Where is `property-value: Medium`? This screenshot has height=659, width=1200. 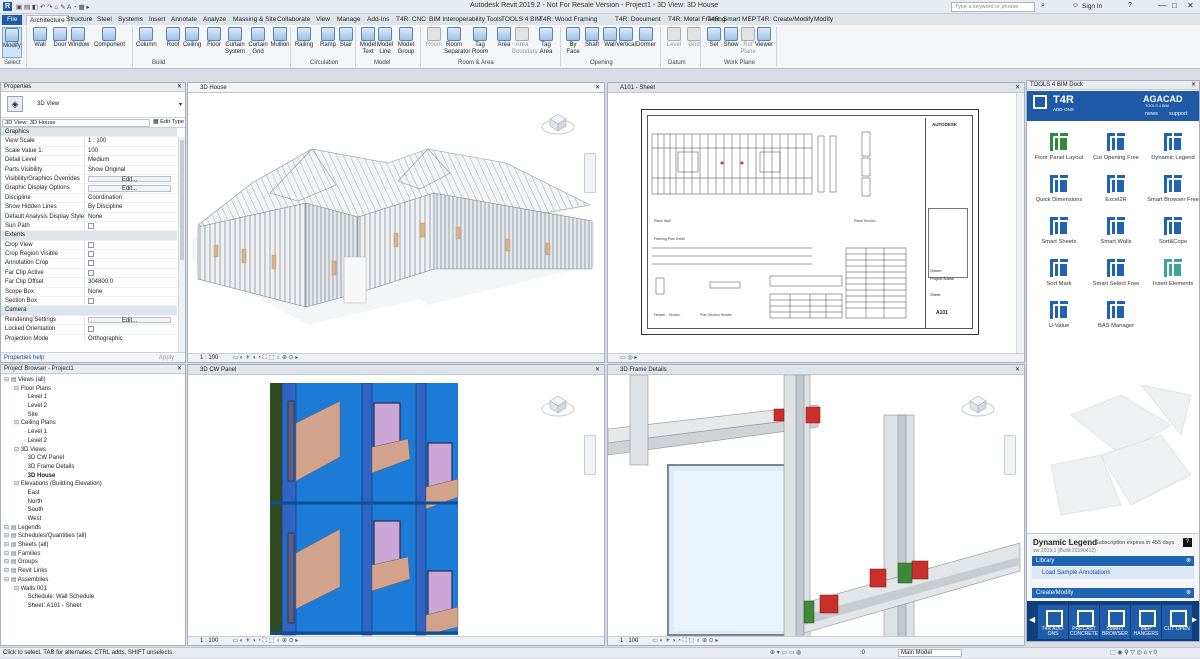 property-value: Medium is located at coordinates (131, 160).